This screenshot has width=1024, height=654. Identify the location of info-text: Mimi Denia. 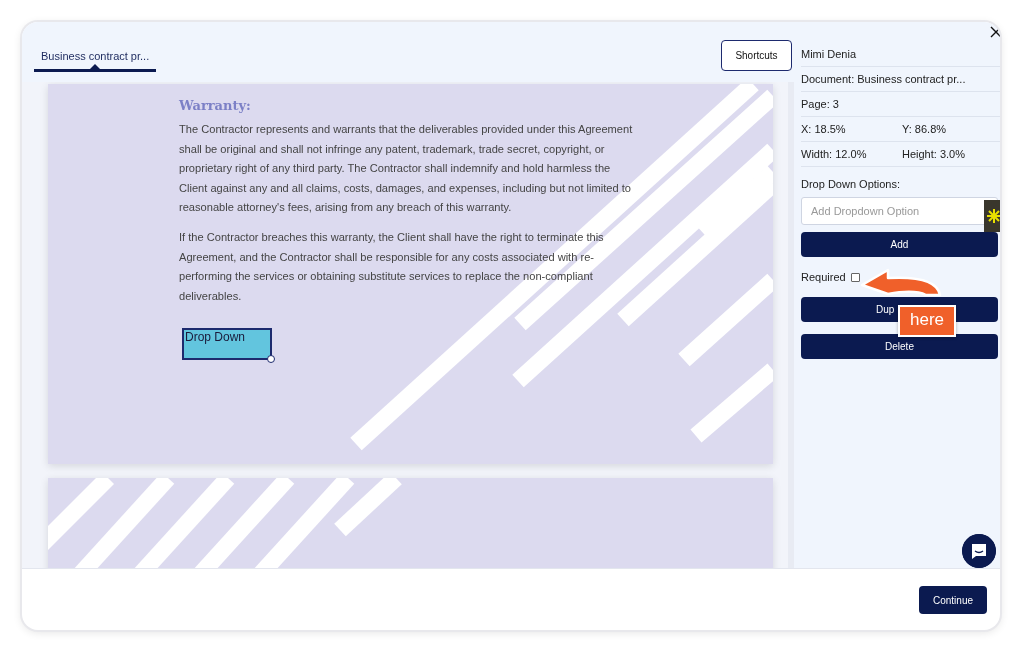
(828, 54).